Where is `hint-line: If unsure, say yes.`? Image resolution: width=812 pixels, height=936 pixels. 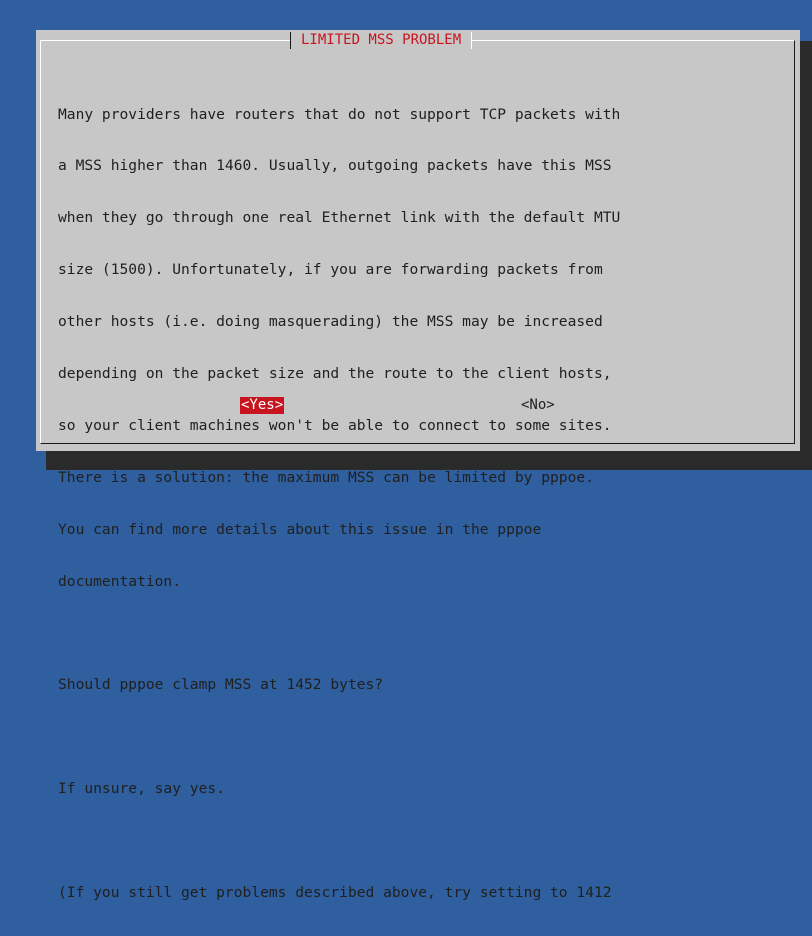
hint-line: If unsure, say yes. is located at coordinates (141, 789).